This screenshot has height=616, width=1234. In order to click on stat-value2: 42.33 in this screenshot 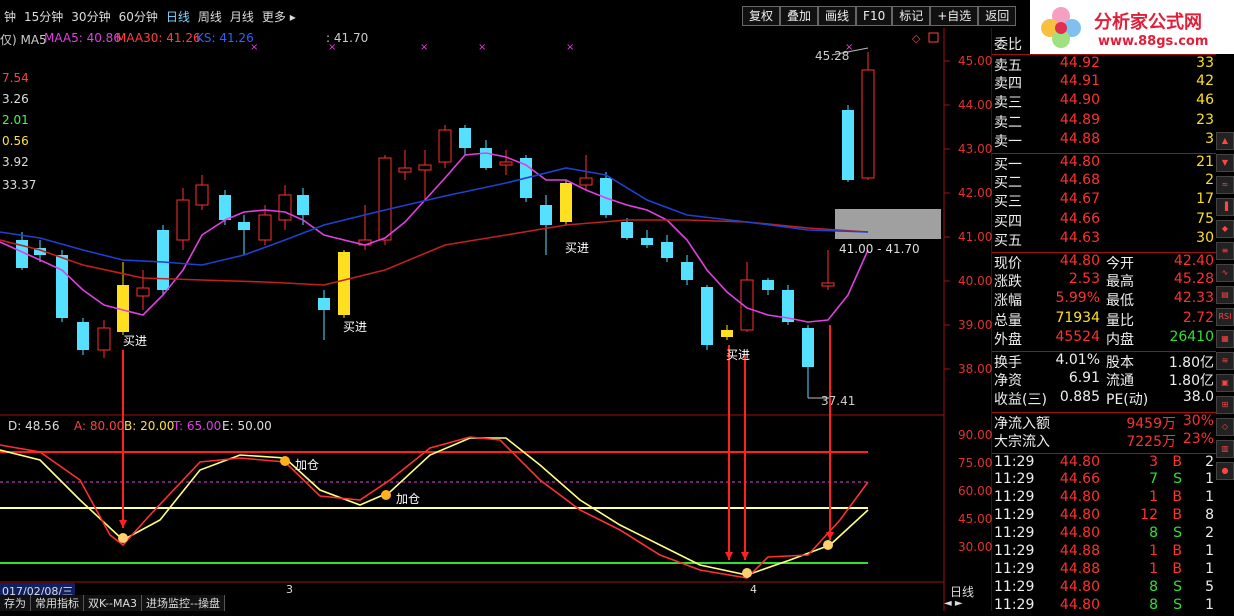, I will do `click(1193, 298)`.